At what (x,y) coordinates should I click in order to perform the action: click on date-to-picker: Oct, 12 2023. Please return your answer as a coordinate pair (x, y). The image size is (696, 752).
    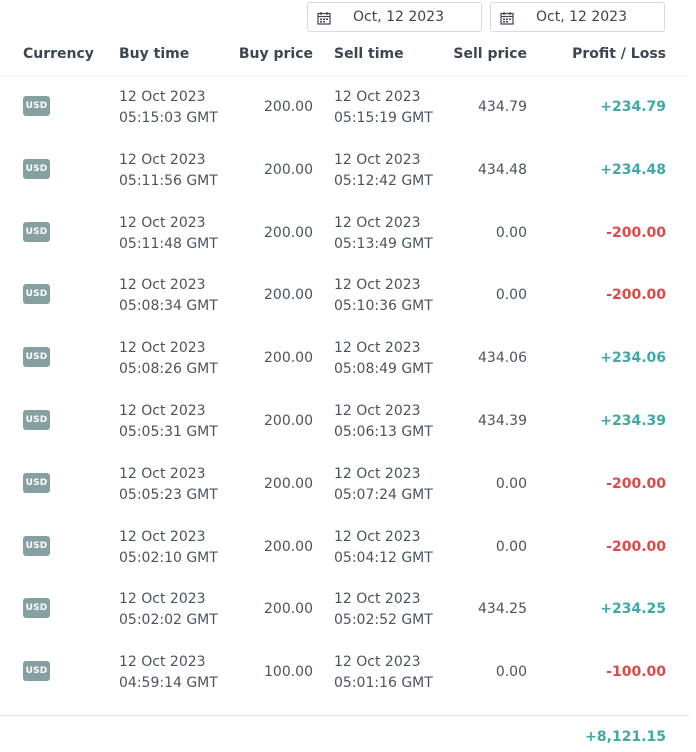
    Looking at the image, I should click on (577, 17).